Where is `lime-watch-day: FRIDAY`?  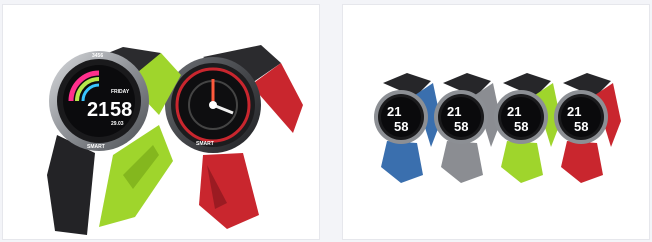 lime-watch-day: FRIDAY is located at coordinates (120, 92).